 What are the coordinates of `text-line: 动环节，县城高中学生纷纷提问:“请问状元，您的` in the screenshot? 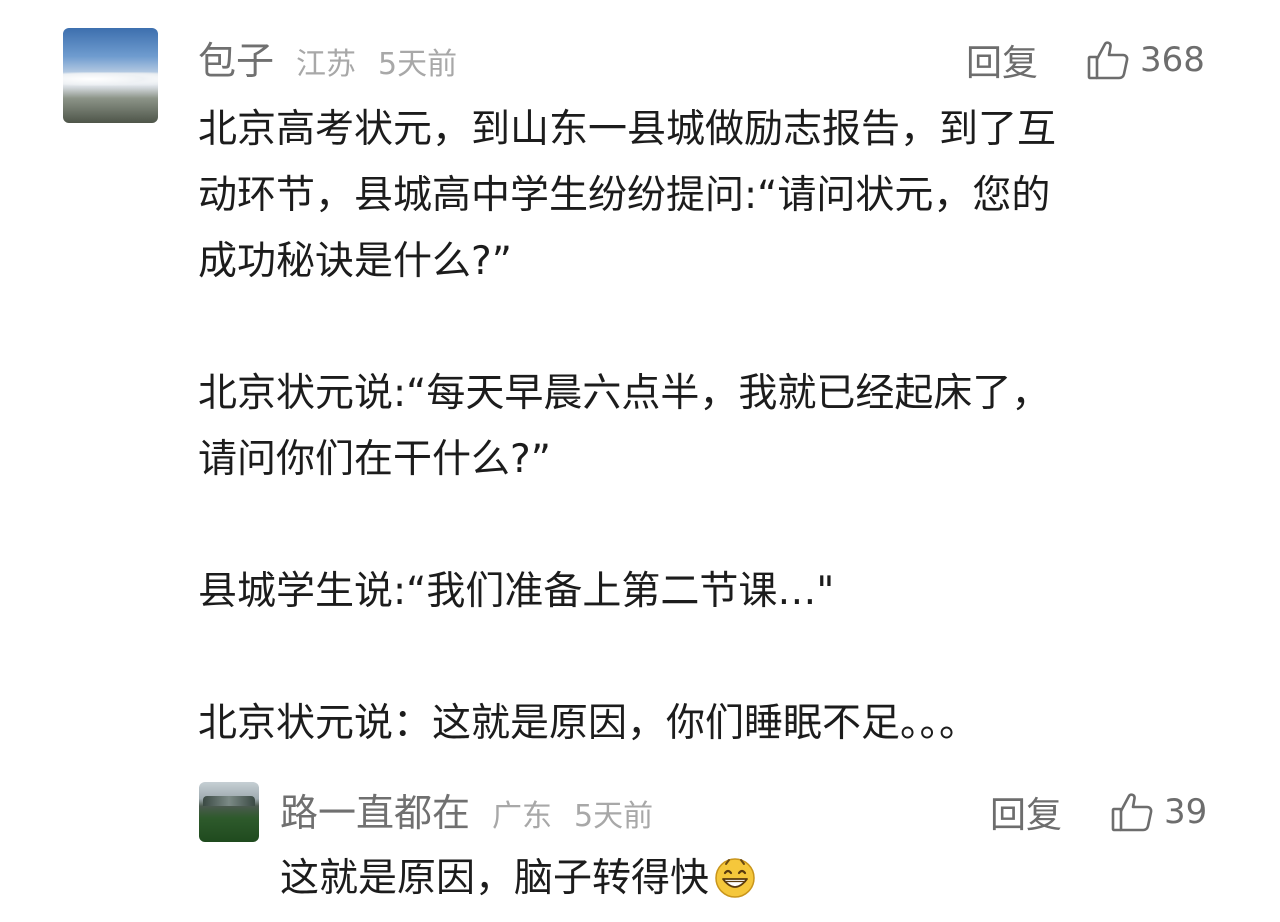 It's located at (624, 195).